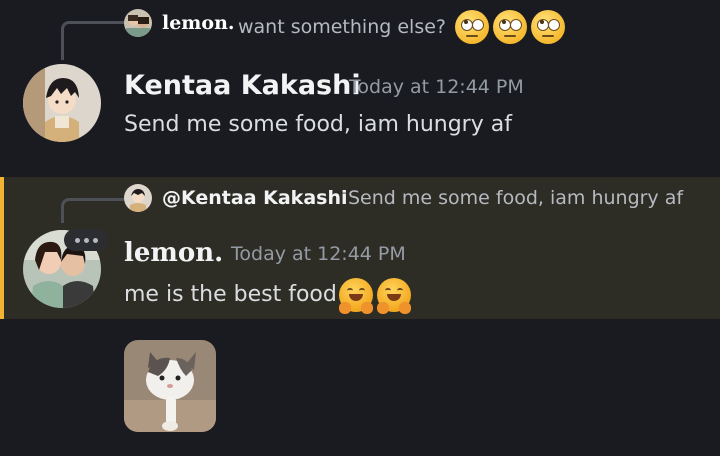 This screenshot has height=456, width=720. Describe the element at coordinates (242, 85) in the screenshot. I see `message-author-name: Kentaa Kakashi` at that location.